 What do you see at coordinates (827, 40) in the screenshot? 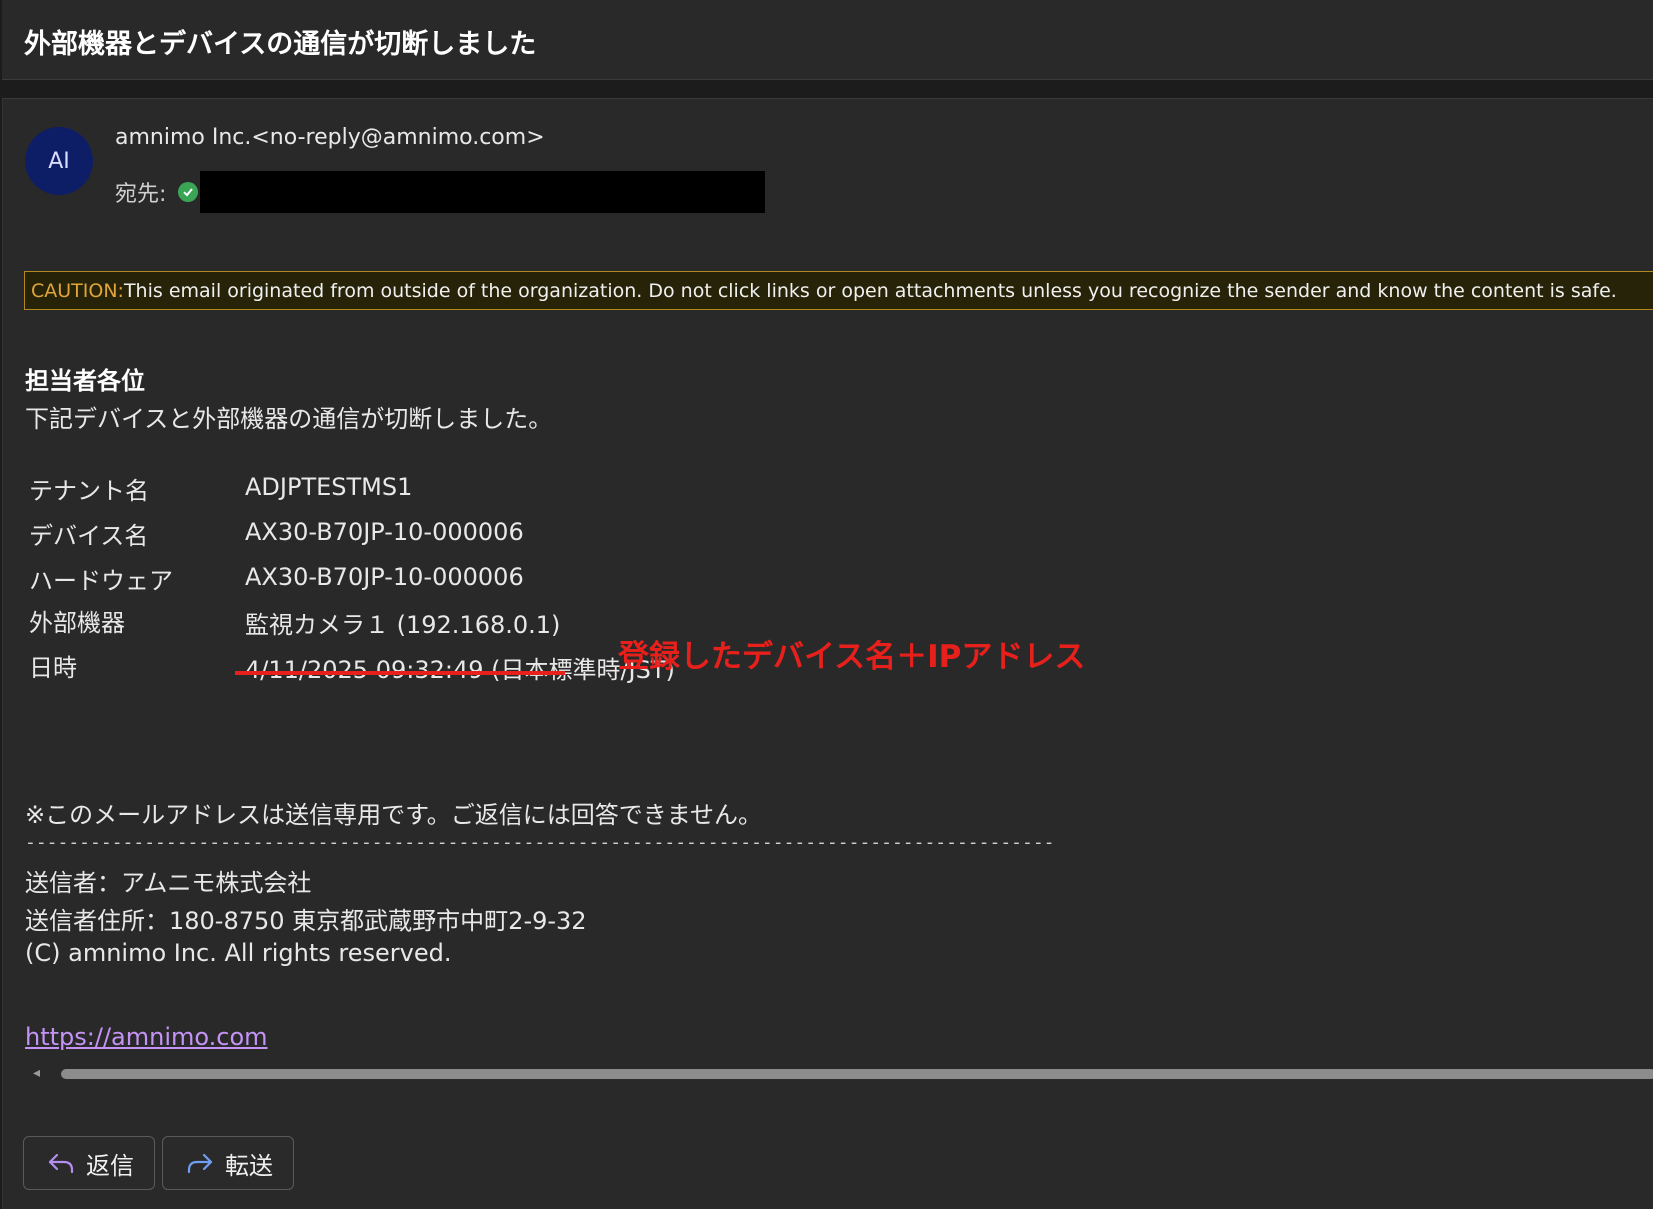
I see `subject-bar: 外部機器とデバイスの通信が切断しました` at bounding box center [827, 40].